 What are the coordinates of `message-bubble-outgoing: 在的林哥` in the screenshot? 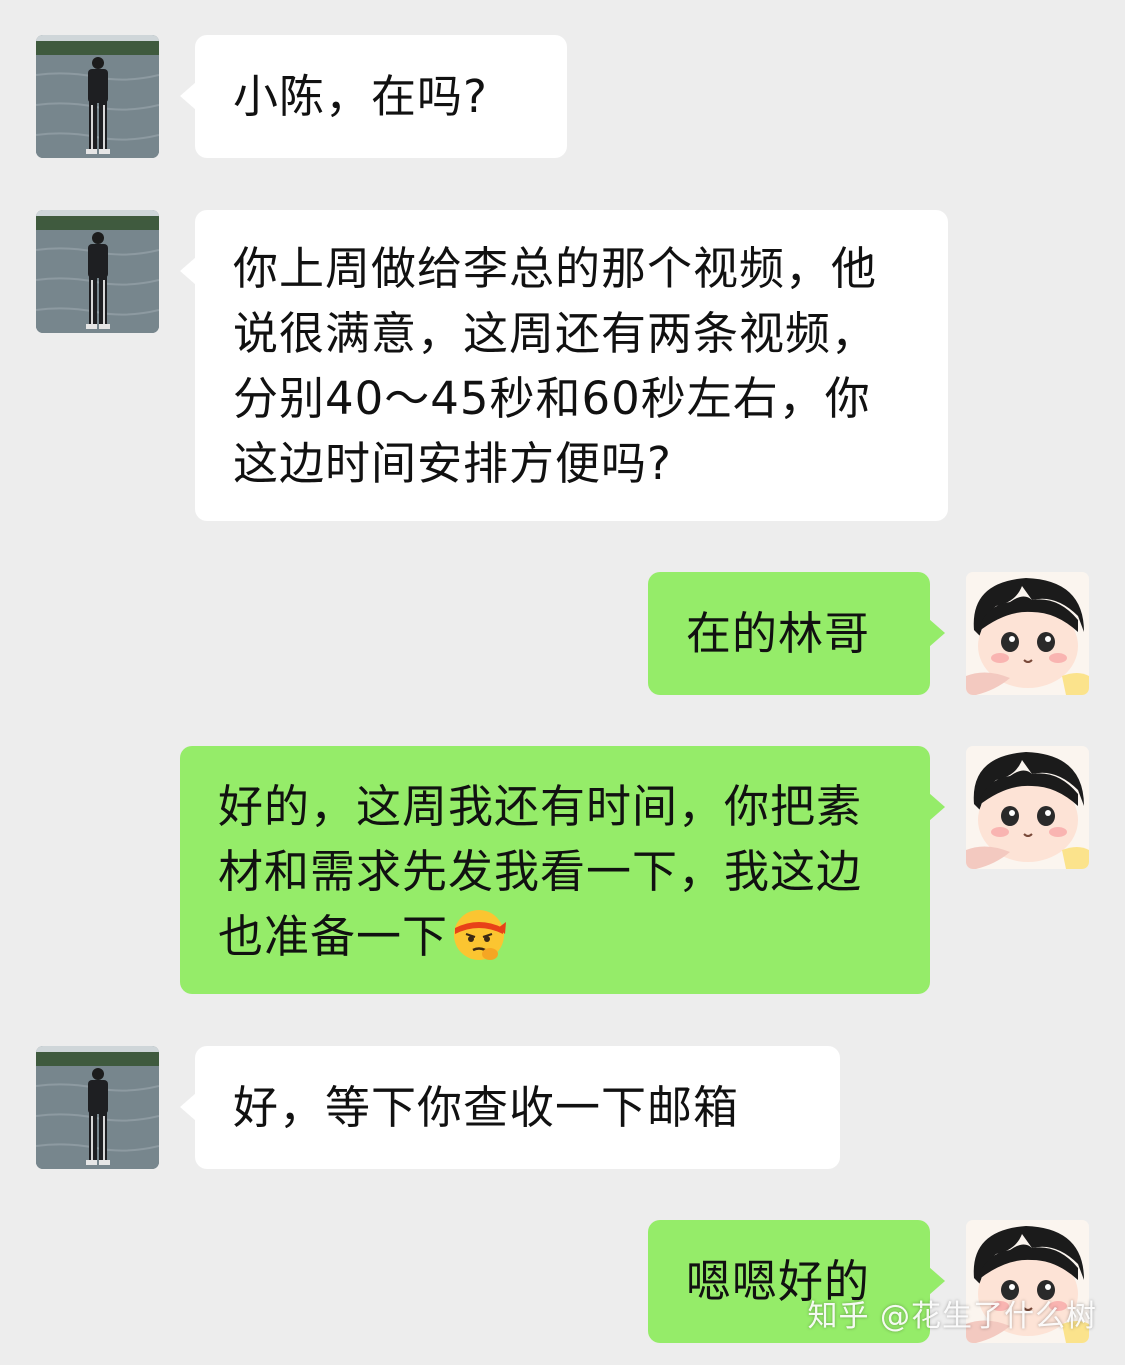 It's located at (796, 633).